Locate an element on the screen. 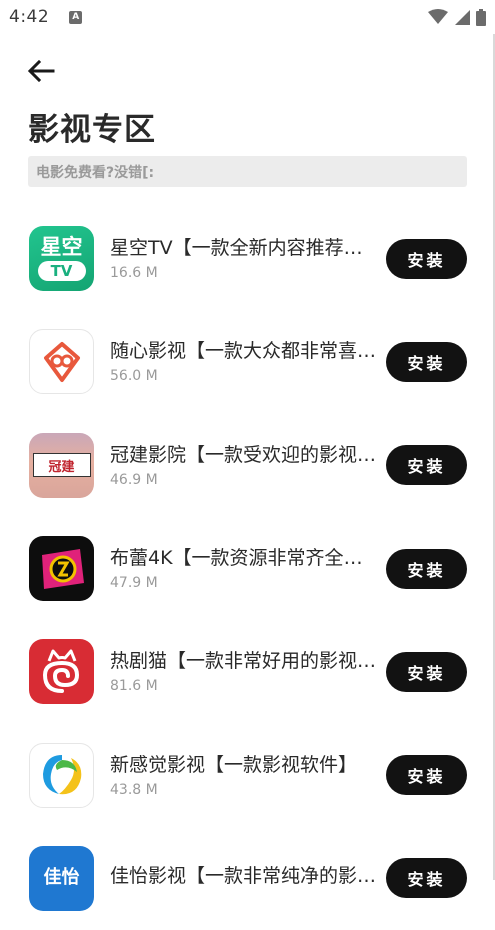  suixin-icon is located at coordinates (61, 362).